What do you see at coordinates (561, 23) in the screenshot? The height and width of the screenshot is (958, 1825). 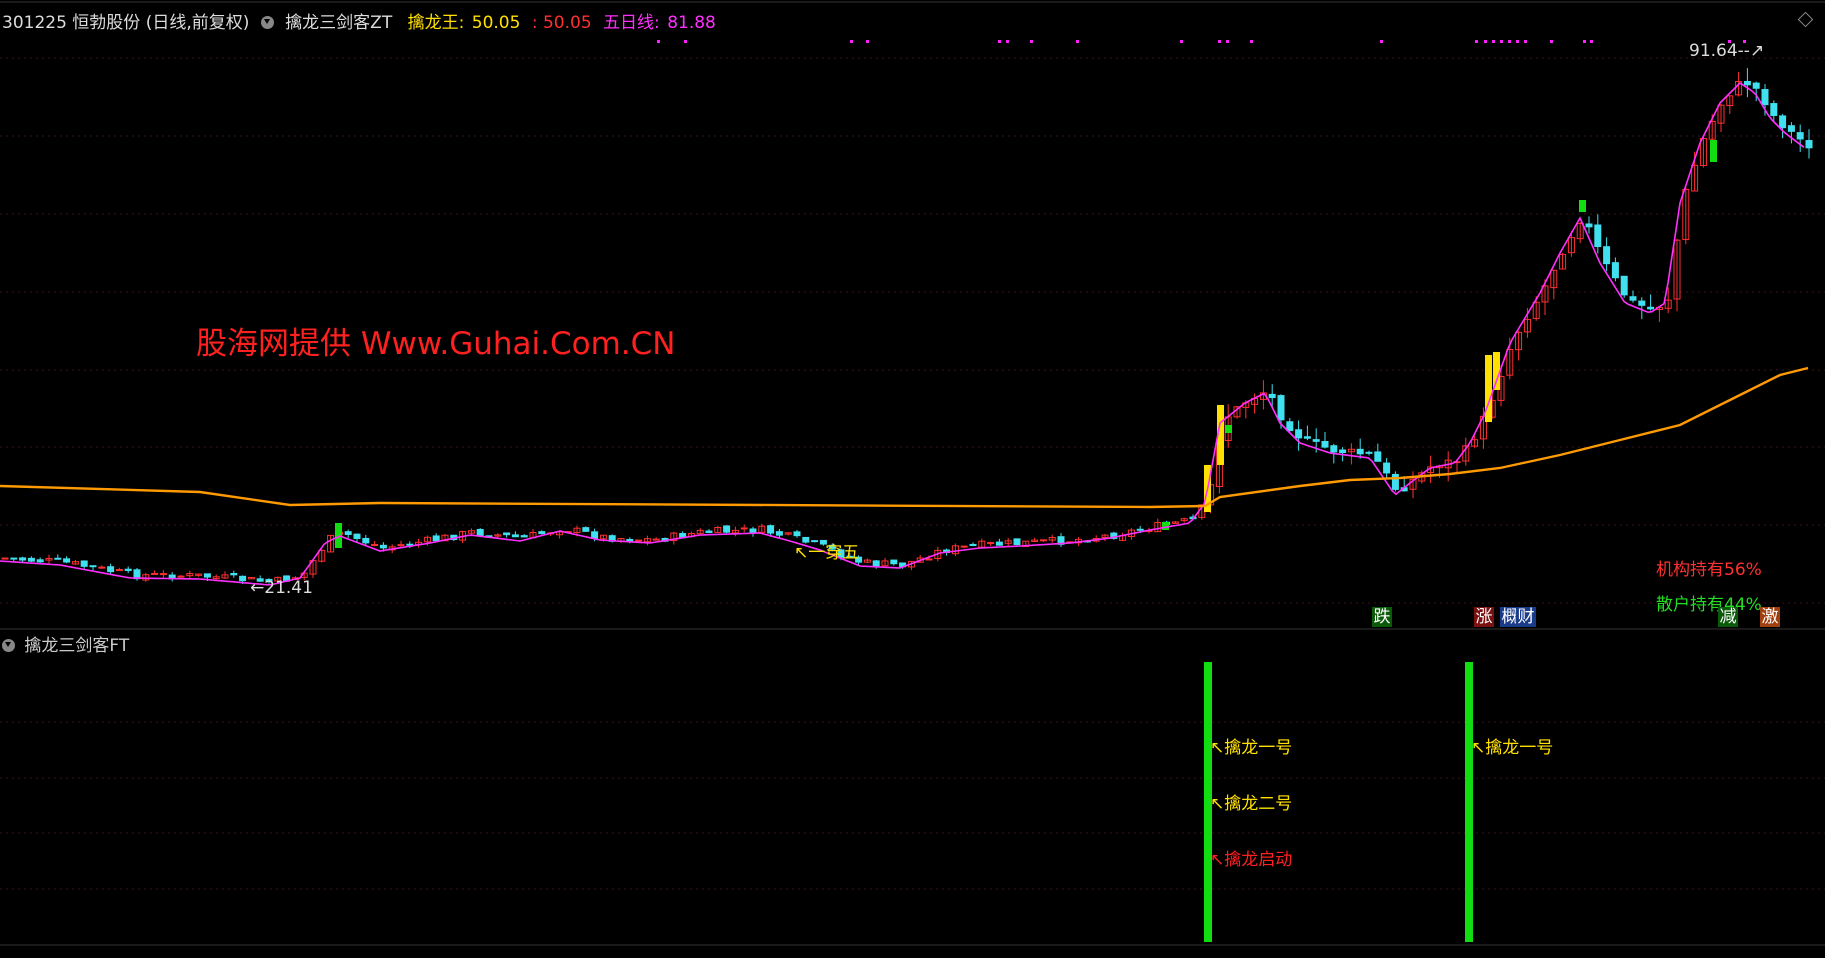 I see `sep-value: : 50.05` at bounding box center [561, 23].